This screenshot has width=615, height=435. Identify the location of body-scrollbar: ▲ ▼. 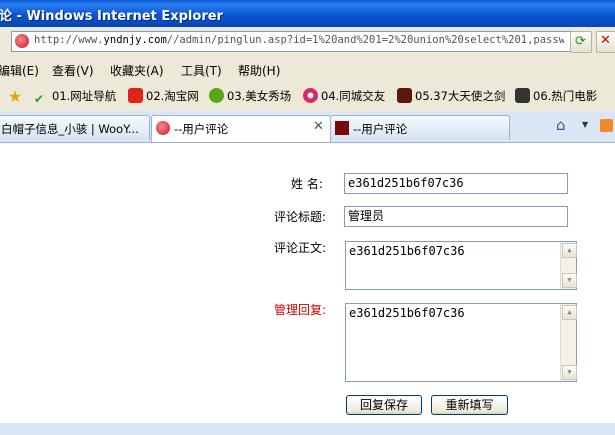
(568, 265).